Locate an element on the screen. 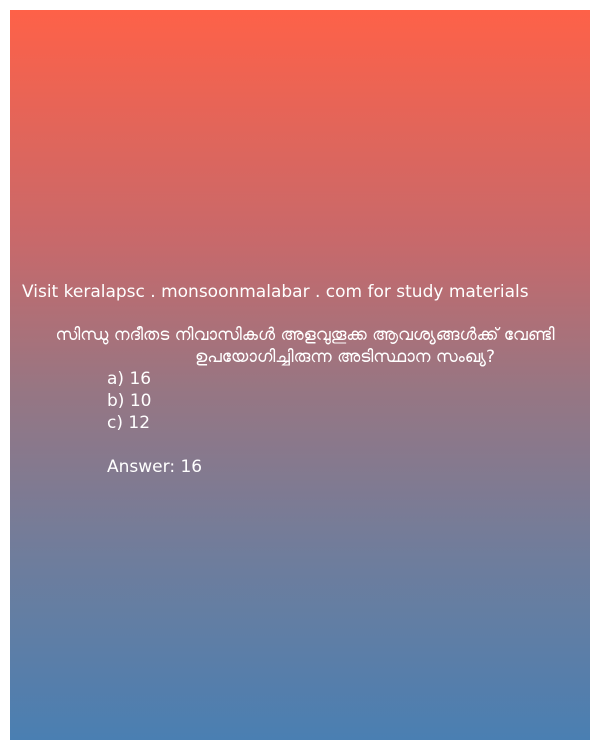 Image resolution: width=600 pixels, height=750 pixels. option-a: a) 16 is located at coordinates (129, 379).